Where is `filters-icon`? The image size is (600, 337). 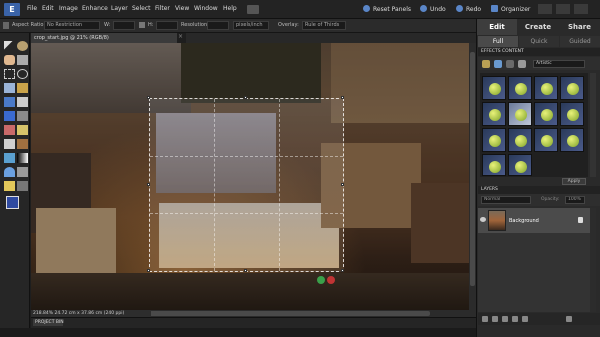
filters-icon is located at coordinates (486, 64).